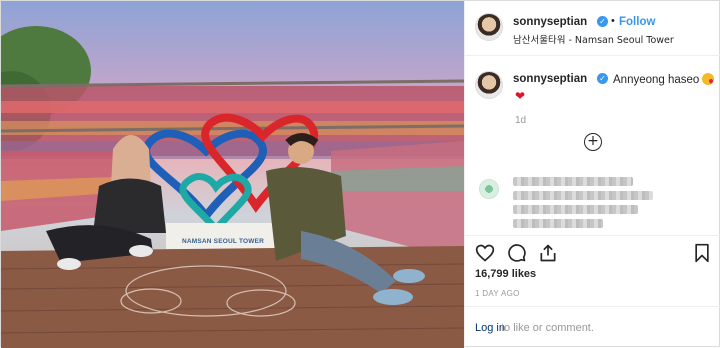  I want to click on bookmark-icon, so click(702, 253).